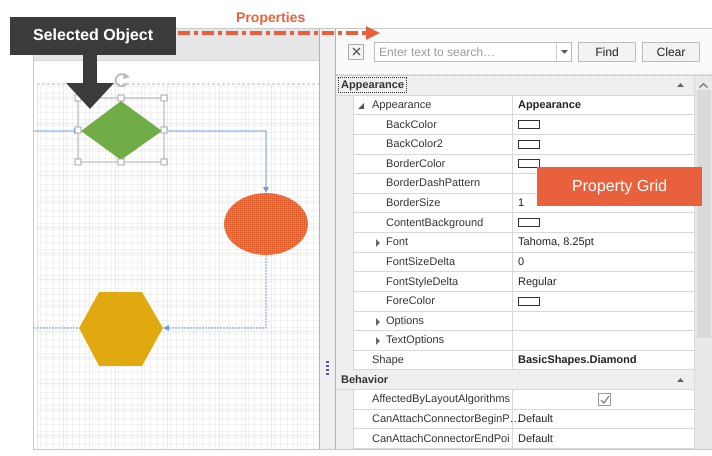 The height and width of the screenshot is (456, 712). I want to click on property-value: Regular, so click(537, 282).